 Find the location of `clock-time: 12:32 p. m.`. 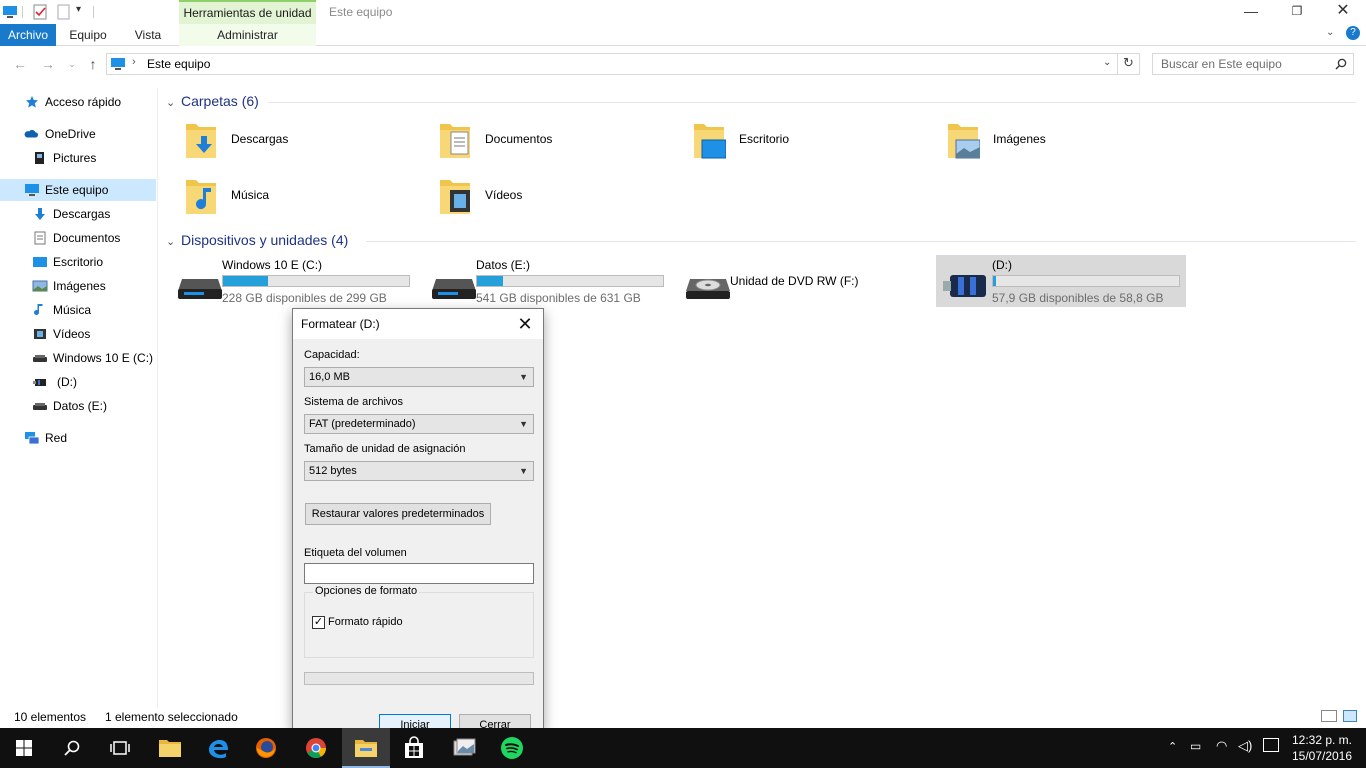

clock-time: 12:32 p. m. is located at coordinates (1322, 740).